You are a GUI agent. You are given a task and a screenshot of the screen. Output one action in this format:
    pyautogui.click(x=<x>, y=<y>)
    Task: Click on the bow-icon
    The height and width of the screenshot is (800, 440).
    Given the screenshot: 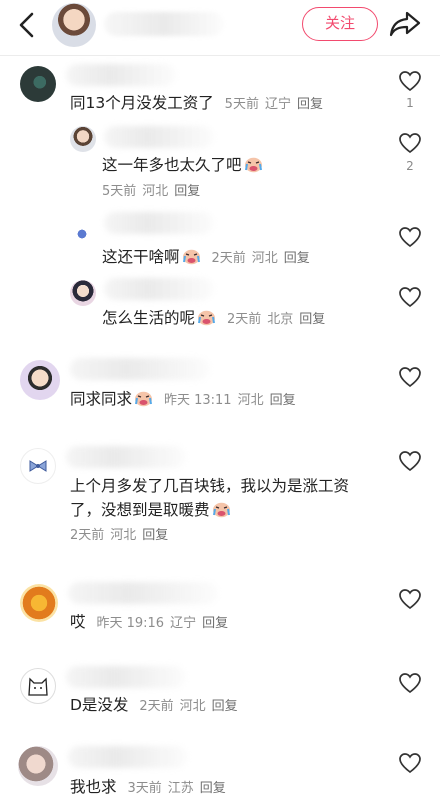 What is the action you would take?
    pyautogui.click(x=38, y=466)
    